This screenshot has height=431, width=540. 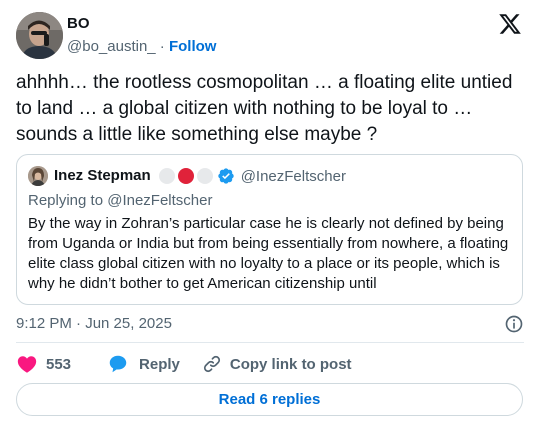 I want to click on like-button: 553, so click(x=43, y=364).